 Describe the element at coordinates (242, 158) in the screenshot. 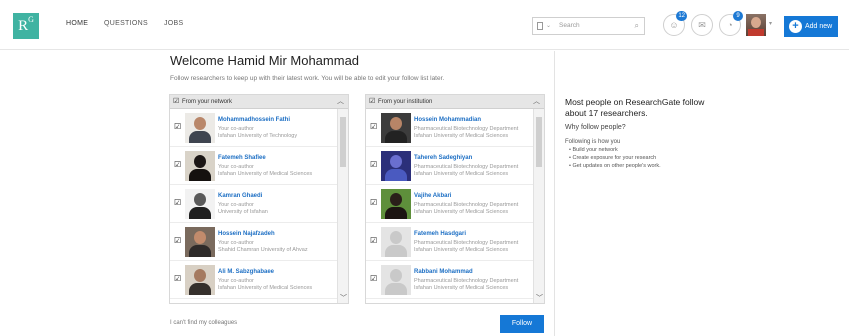

I see `researcher-name: Fatemeh Shafiee` at that location.